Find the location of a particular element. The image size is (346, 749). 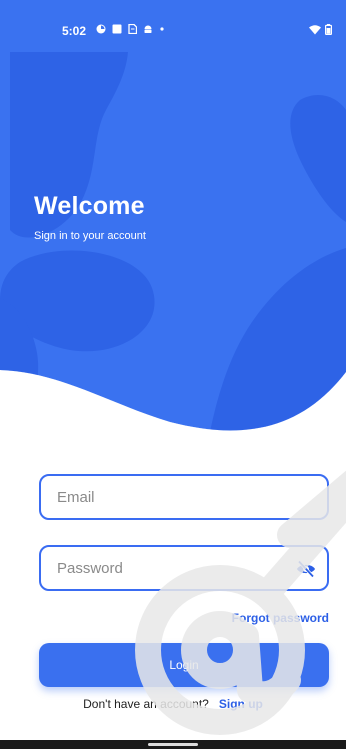

battery-icon is located at coordinates (328, 29).